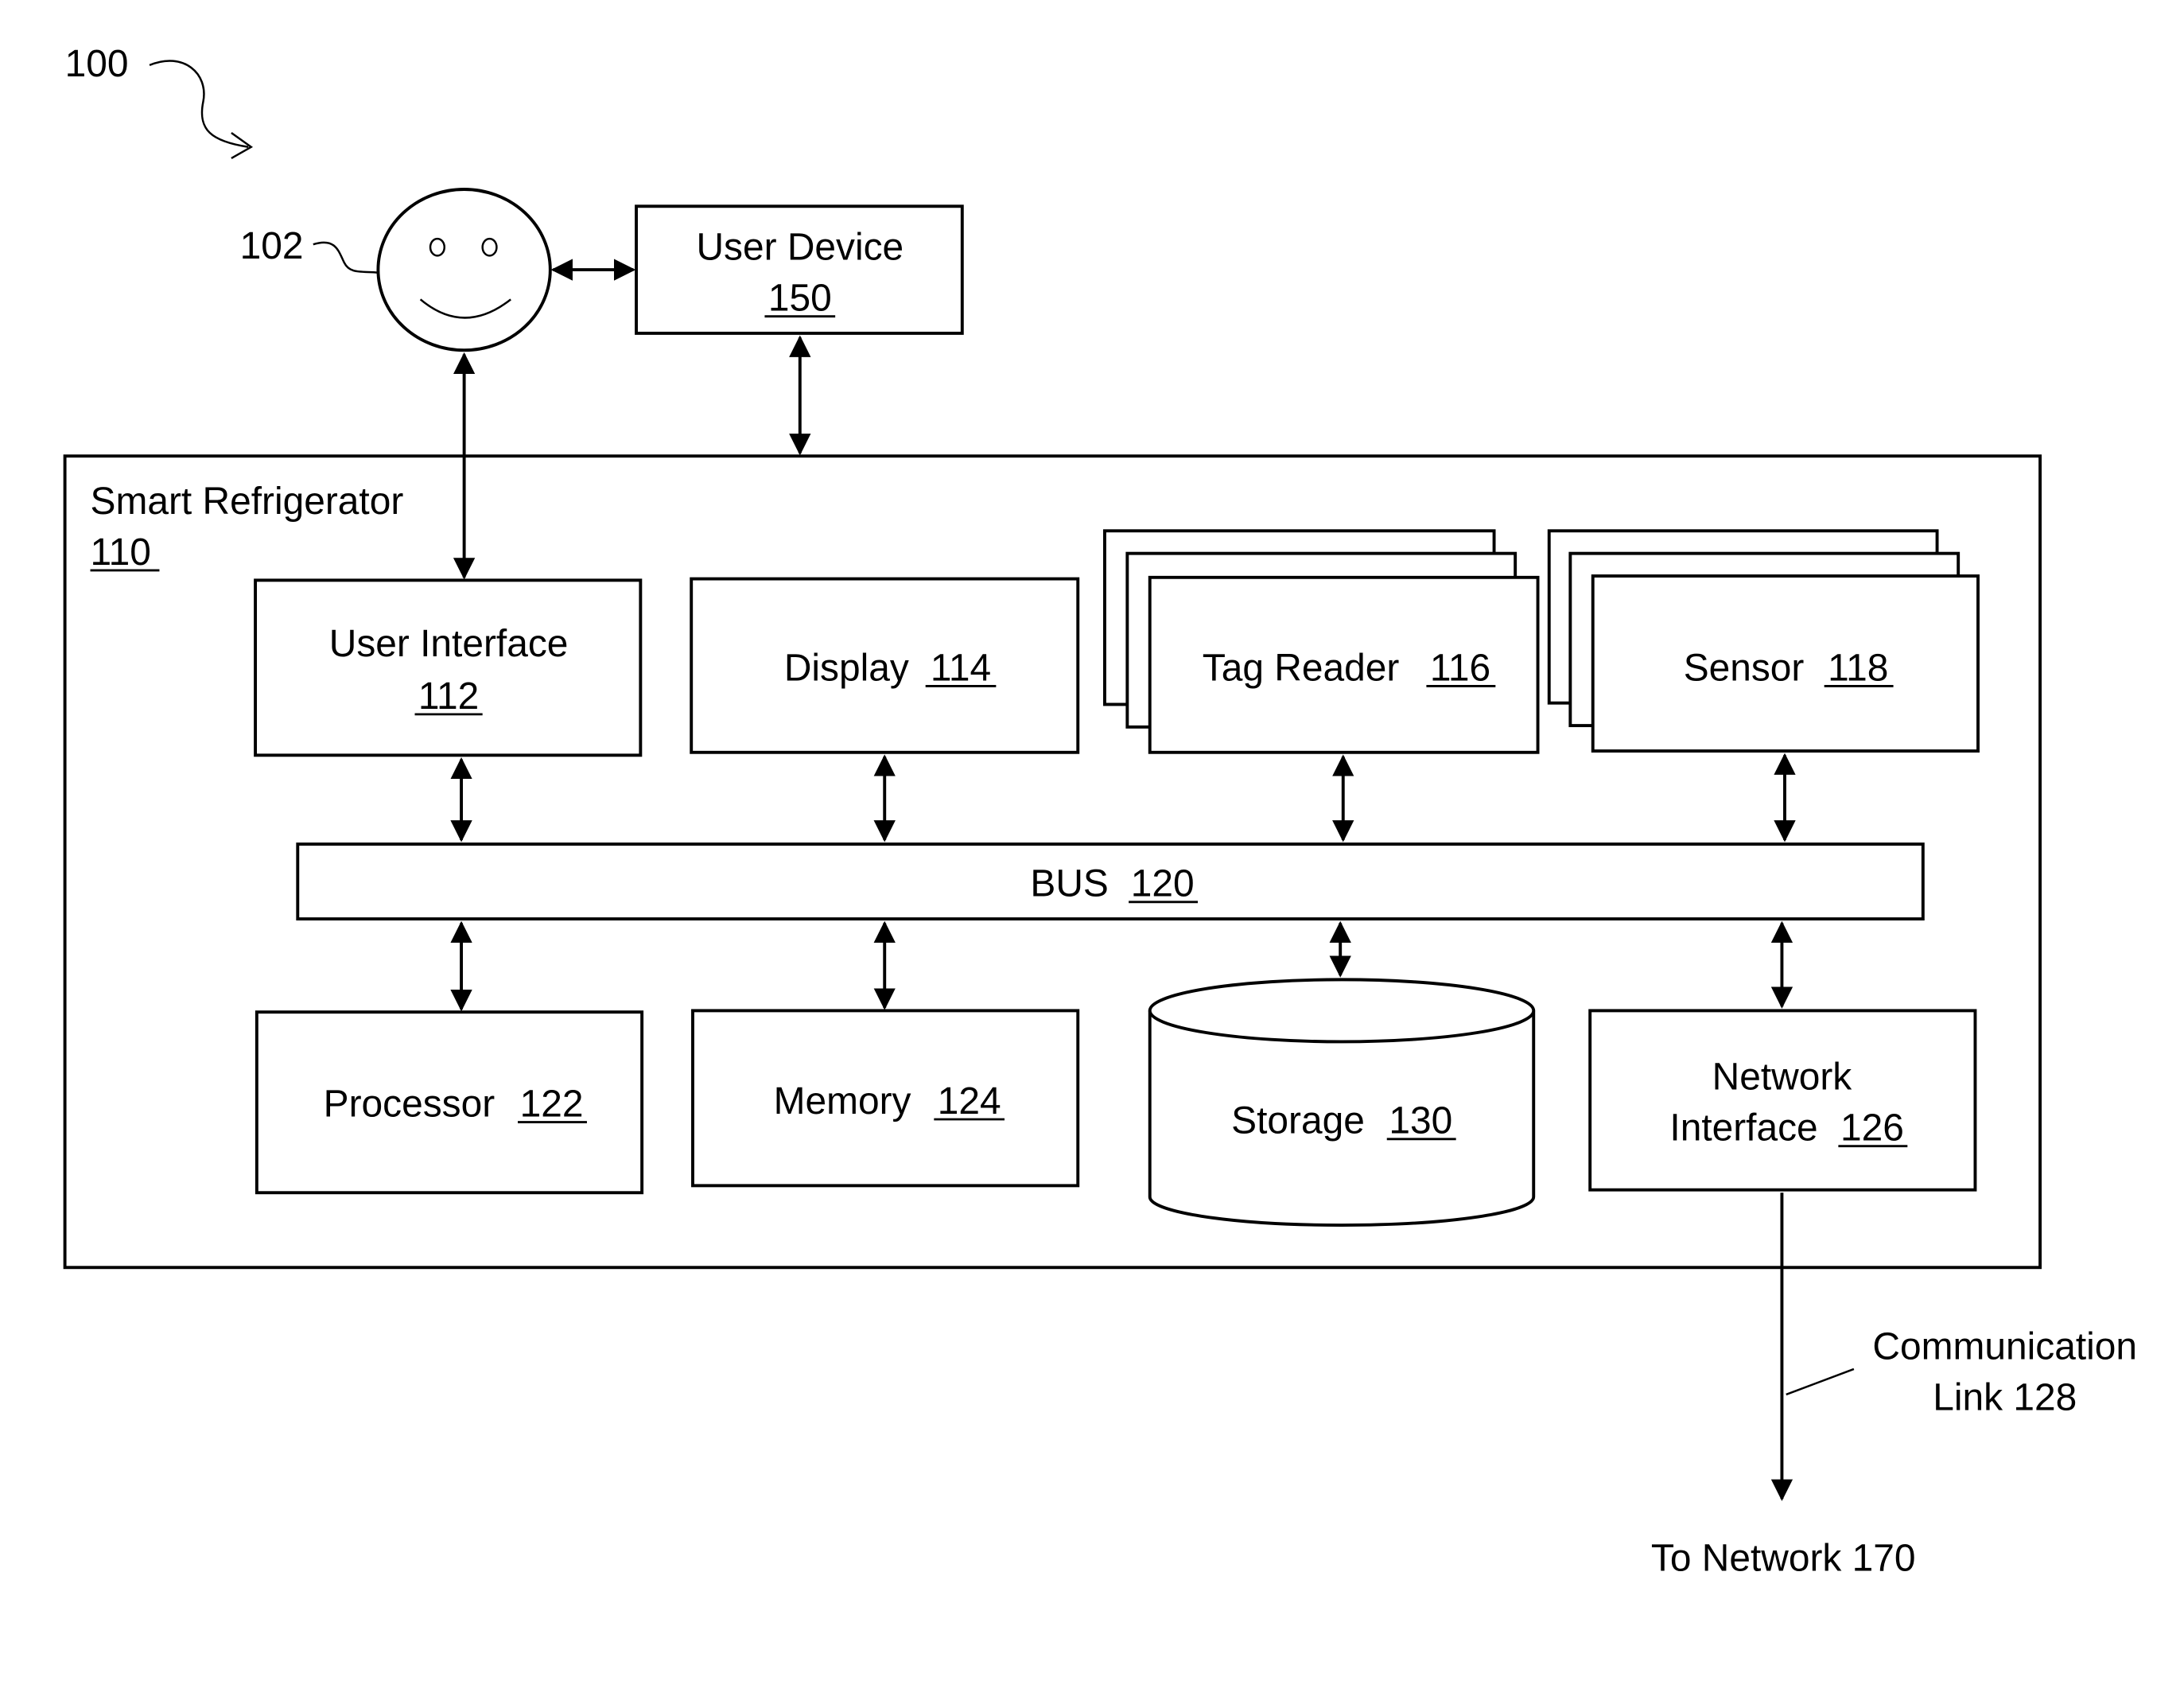 The image size is (2184, 1708). Describe the element at coordinates (247, 501) in the screenshot. I see `refrigerator-label: Smart Refrigerator` at that location.